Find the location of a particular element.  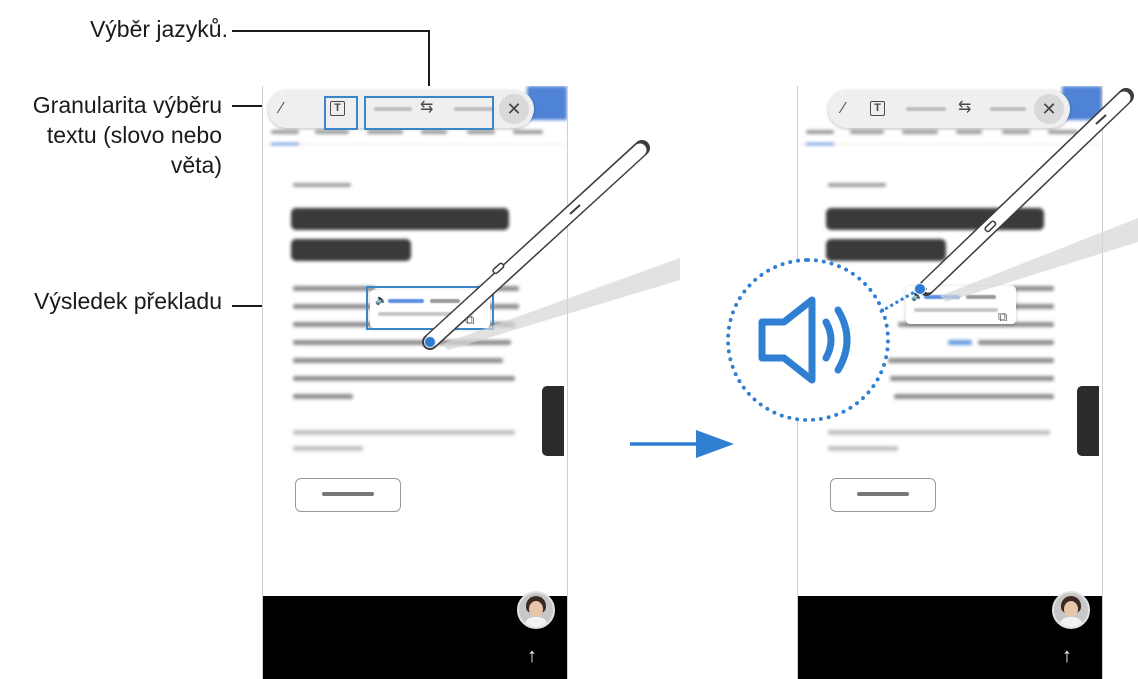

highlight-text-granularity is located at coordinates (341, 113).